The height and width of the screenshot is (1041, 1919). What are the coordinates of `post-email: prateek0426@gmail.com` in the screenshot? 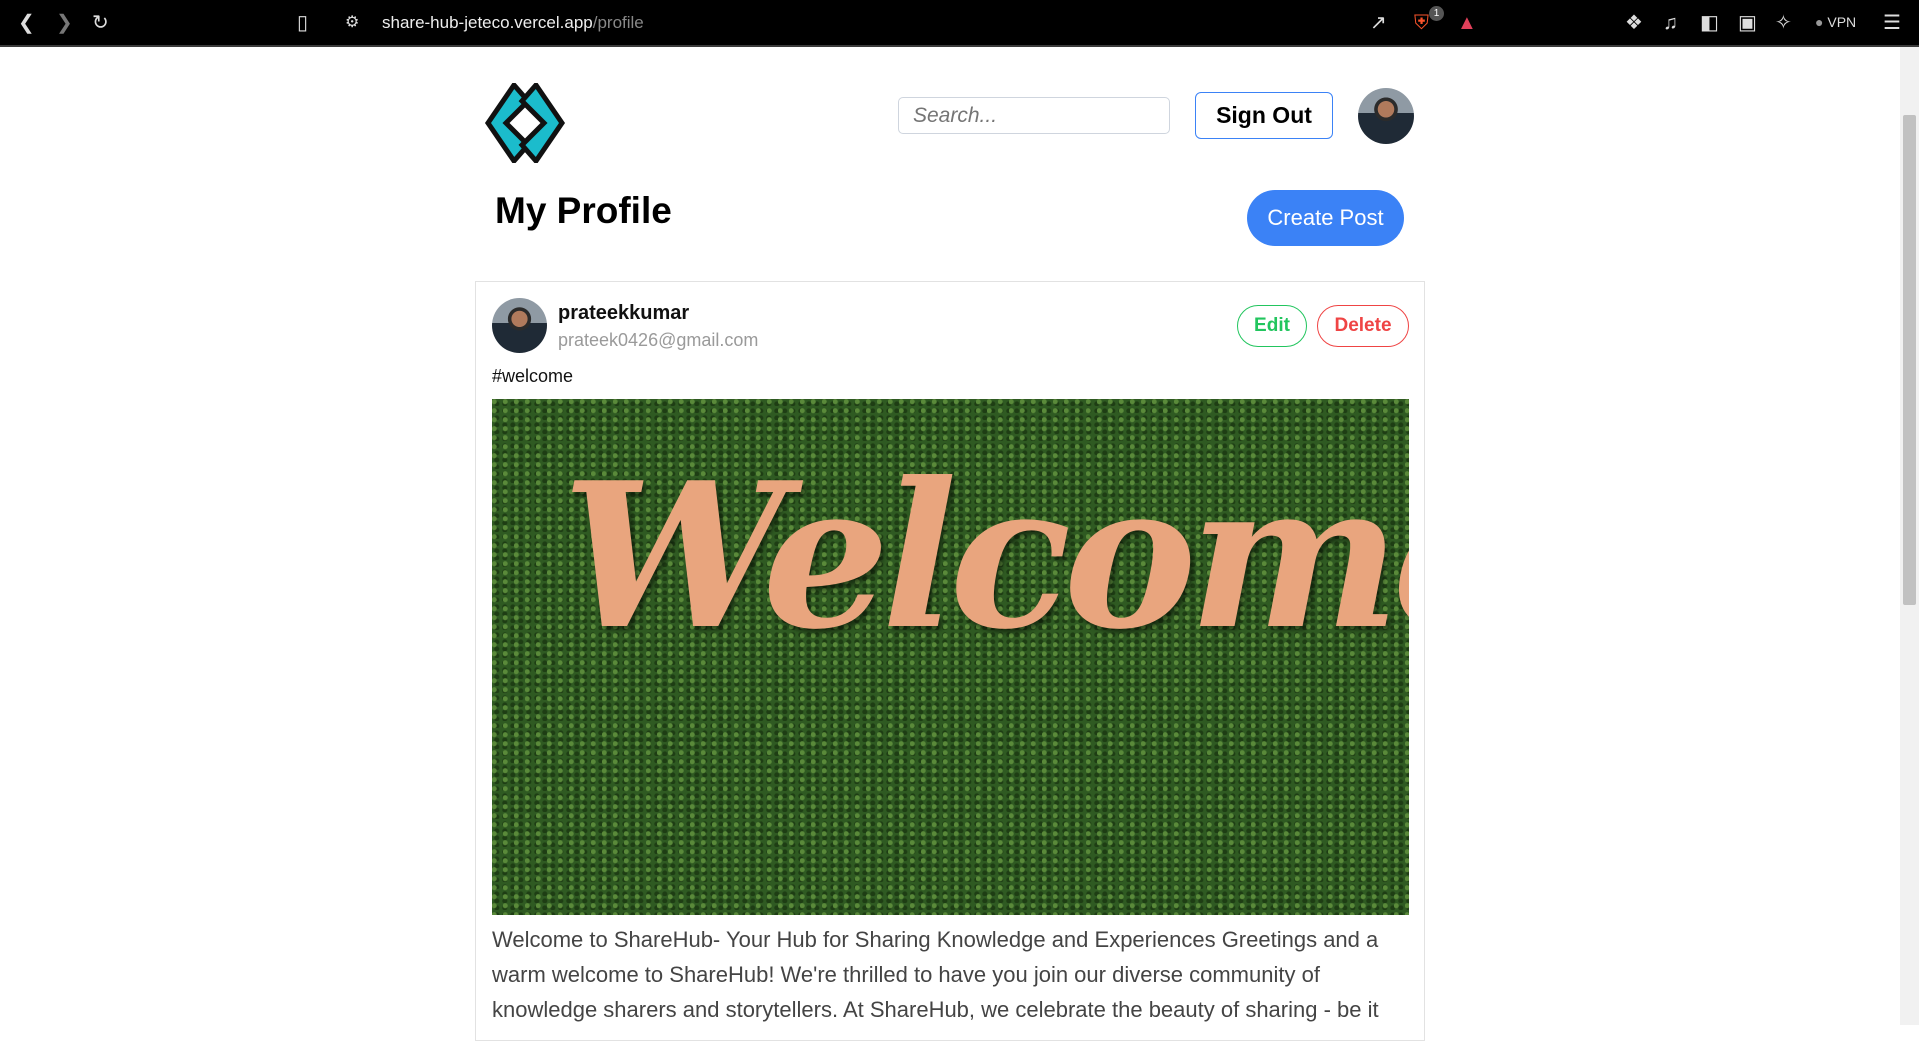 It's located at (658, 340).